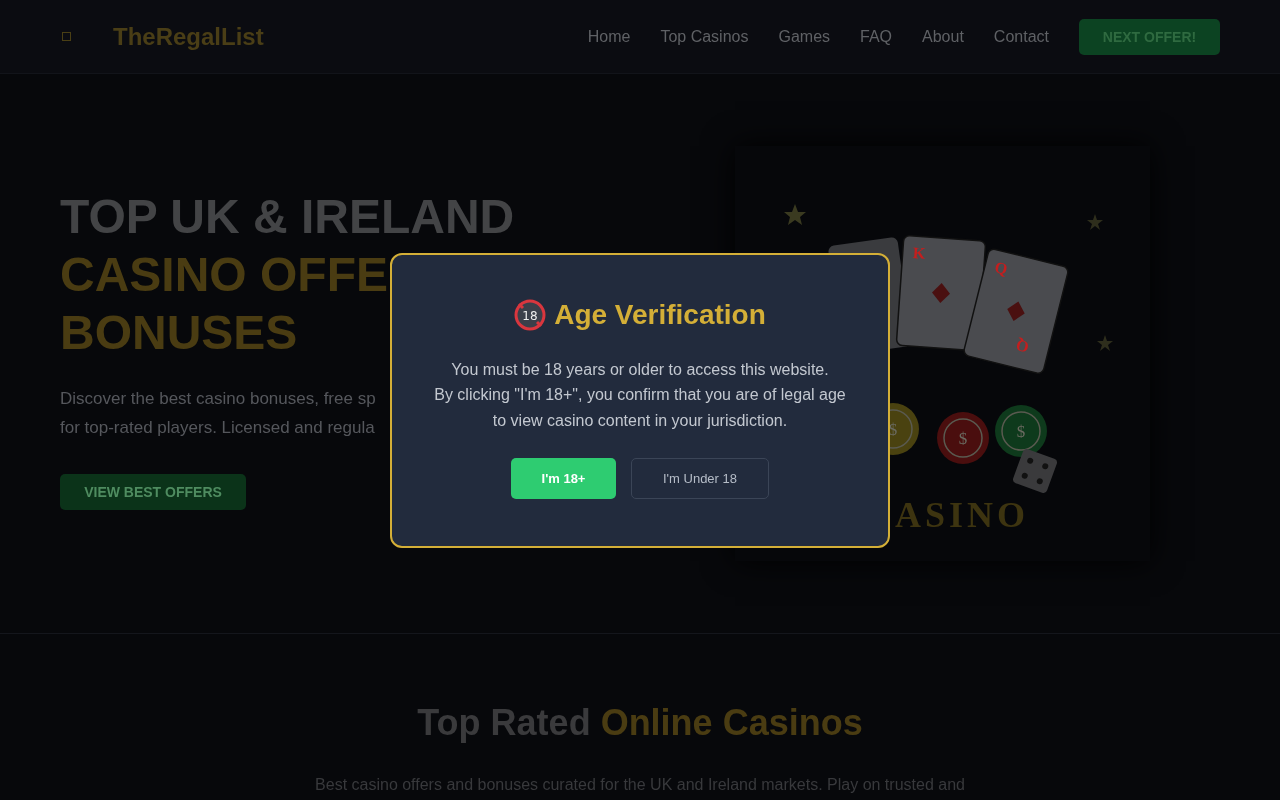  I want to click on age-restriction-icon: 18, so click(530, 314).